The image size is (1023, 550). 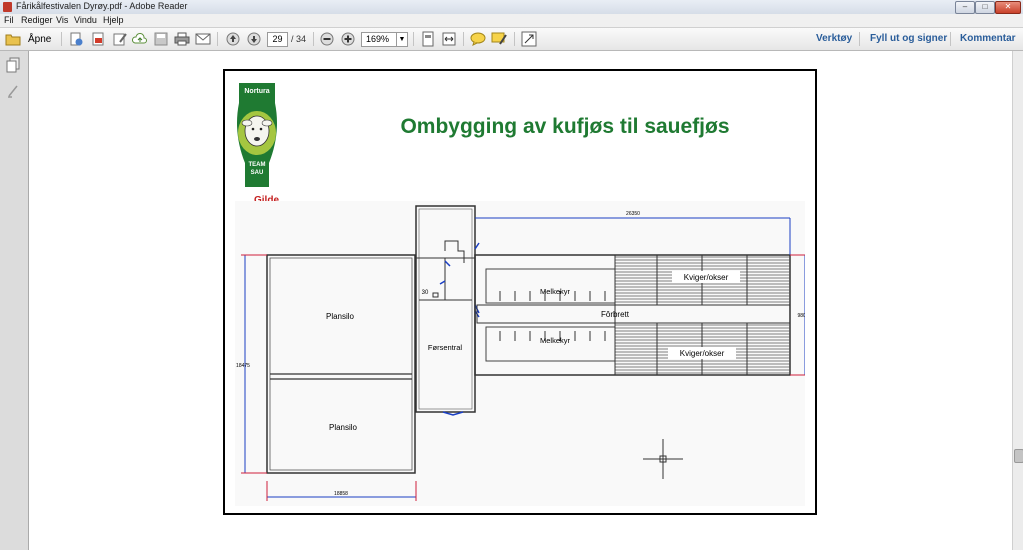 I want to click on slide-title: Ombygging av kufjøs til sauefjøs, so click(x=565, y=126).